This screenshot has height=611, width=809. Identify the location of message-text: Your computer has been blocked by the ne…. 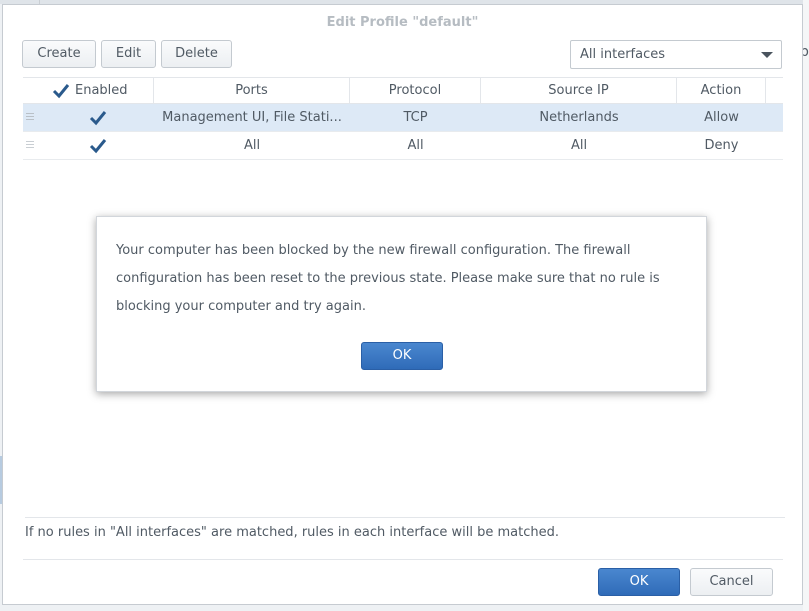
(388, 278).